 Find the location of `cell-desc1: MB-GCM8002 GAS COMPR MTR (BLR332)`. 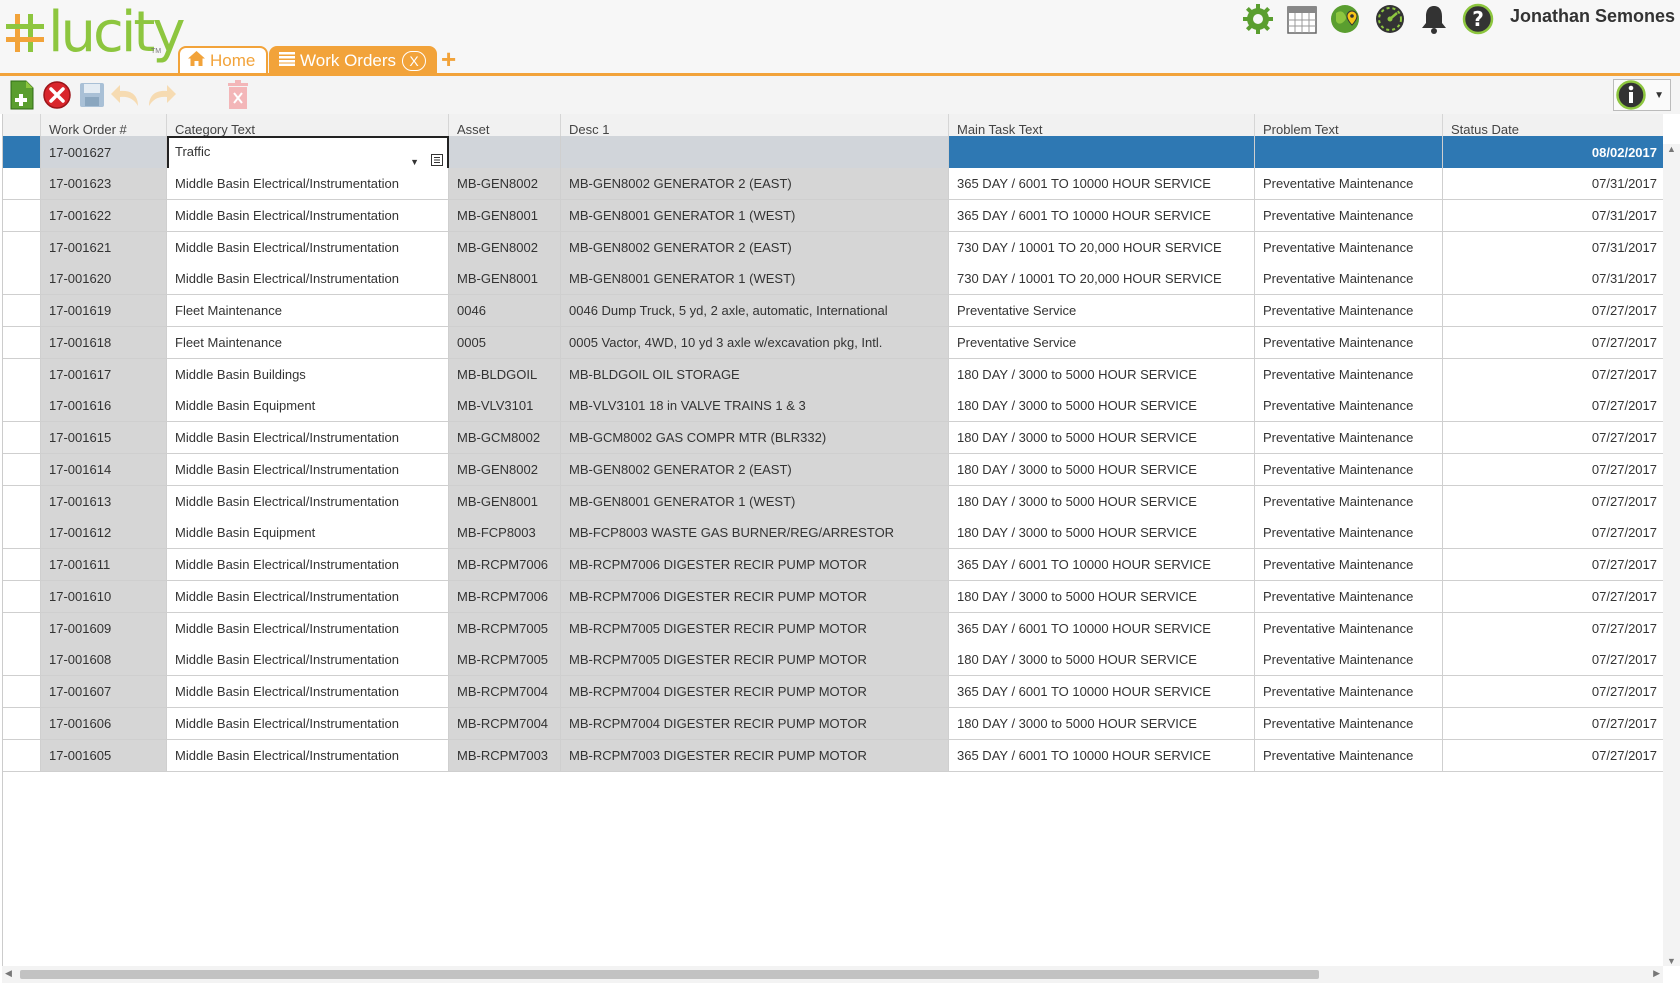

cell-desc1: MB-GCM8002 GAS COMPR MTR (BLR332) is located at coordinates (755, 438).